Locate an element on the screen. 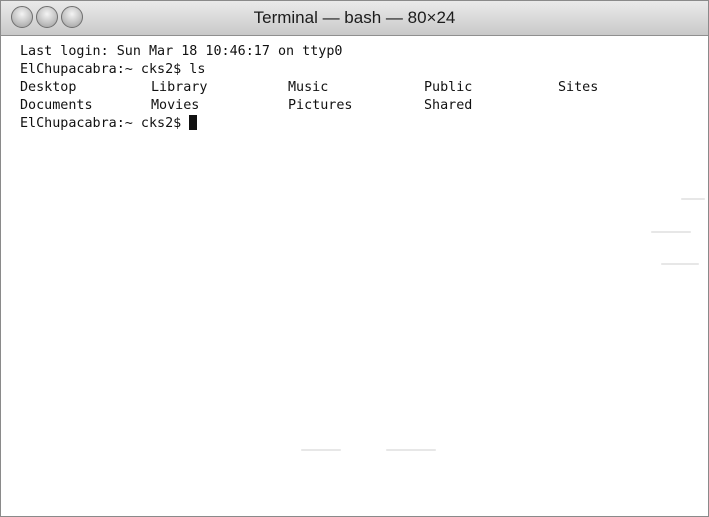  window-title: Terminal — bash — 80×24 is located at coordinates (354, 17).